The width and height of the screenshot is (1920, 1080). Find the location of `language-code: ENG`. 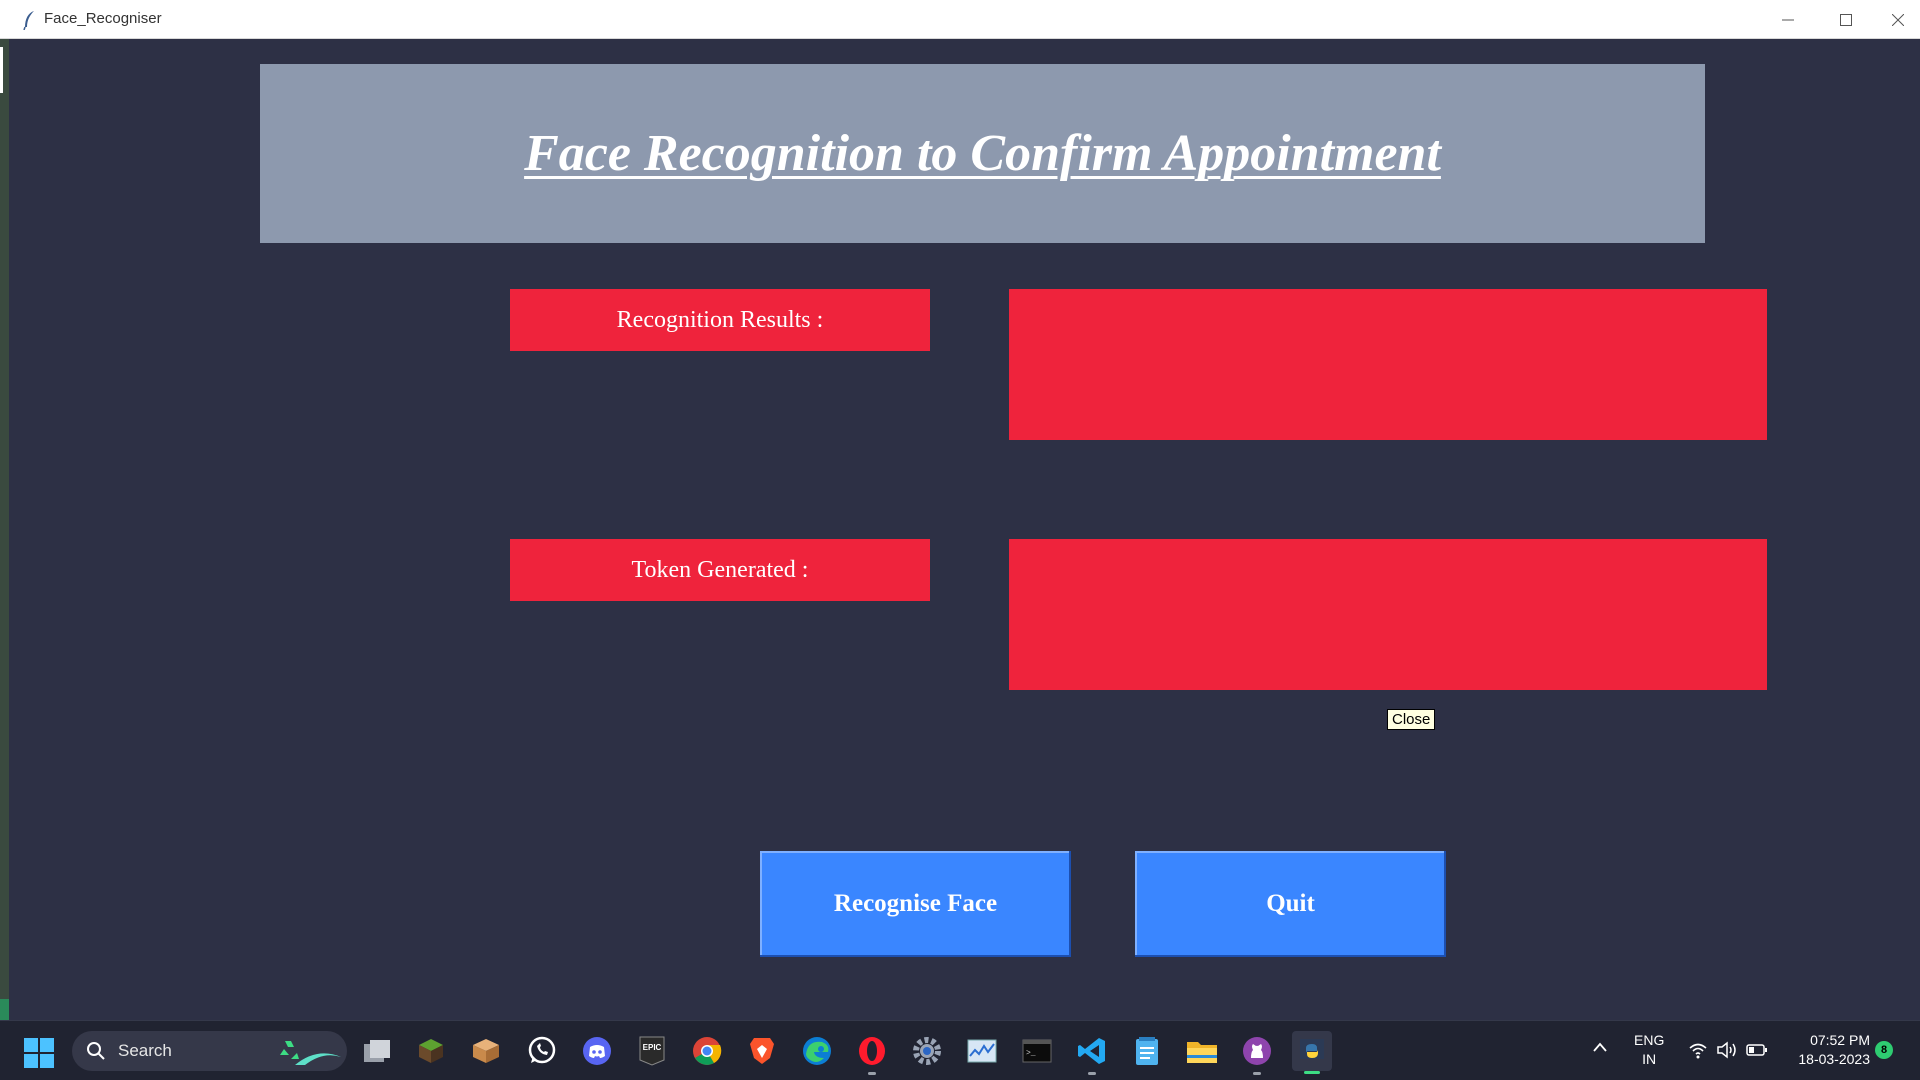

language-code: ENG is located at coordinates (1649, 1040).